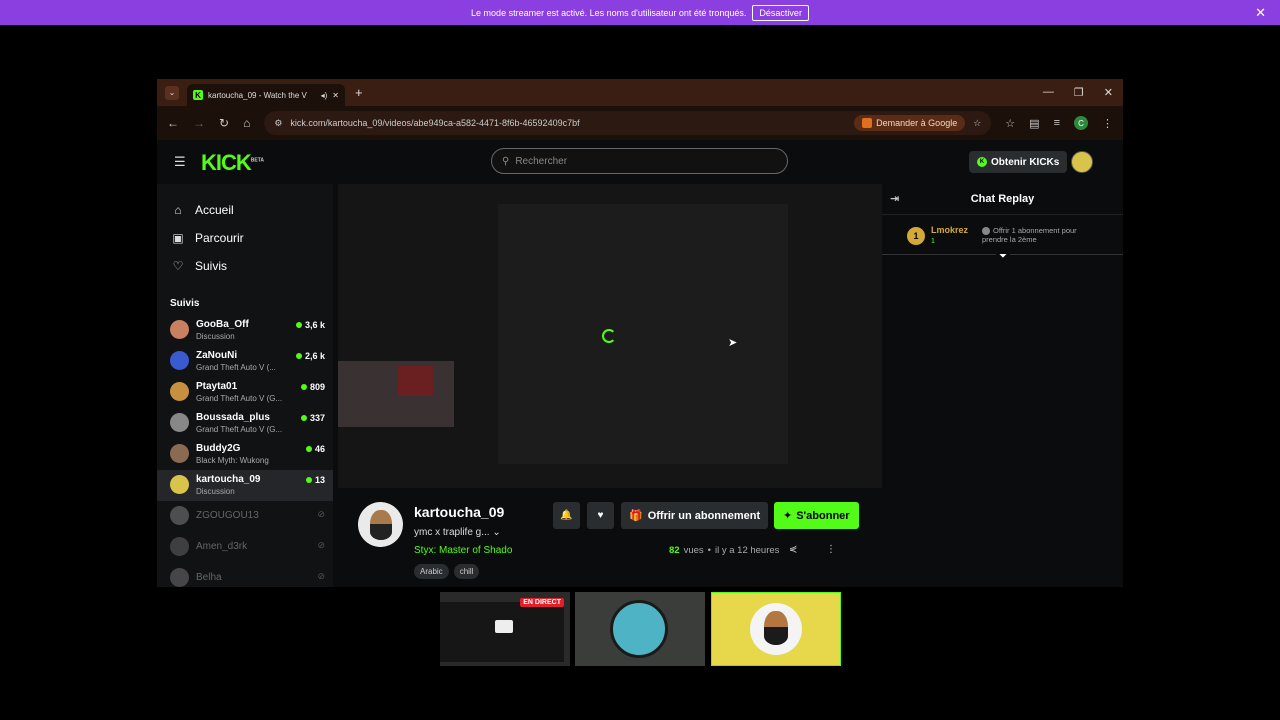 This screenshot has height=720, width=1280. I want to click on forward-icon: →, so click(199, 123).